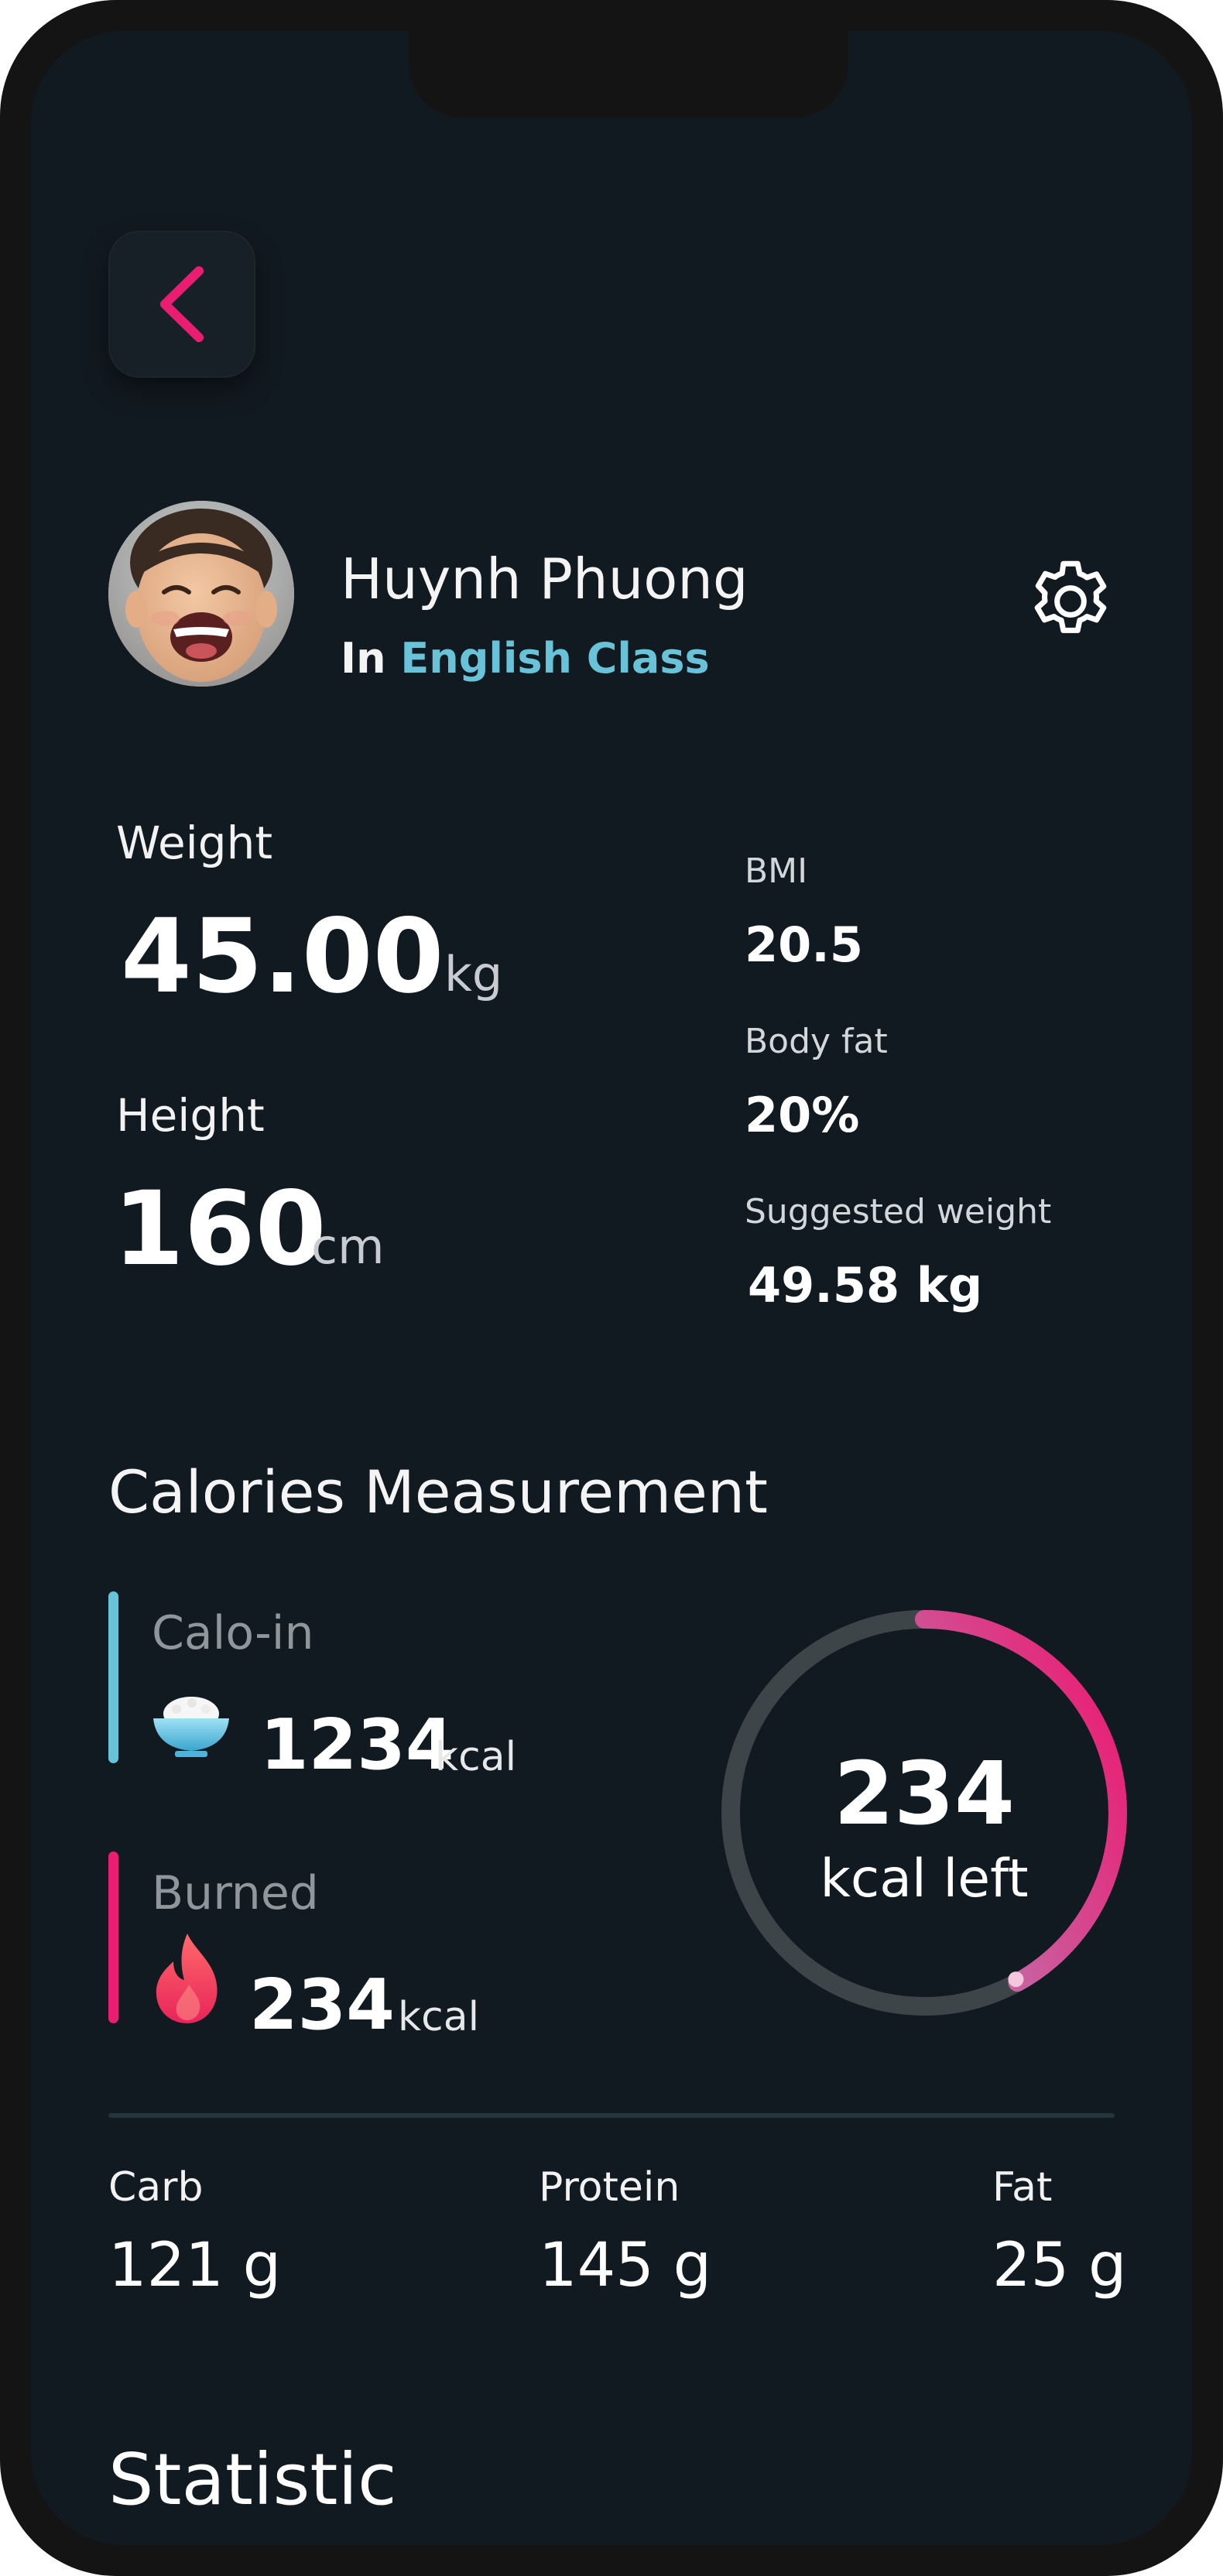 The image size is (1223, 2576). What do you see at coordinates (363, 658) in the screenshot?
I see `class-prefix: In` at bounding box center [363, 658].